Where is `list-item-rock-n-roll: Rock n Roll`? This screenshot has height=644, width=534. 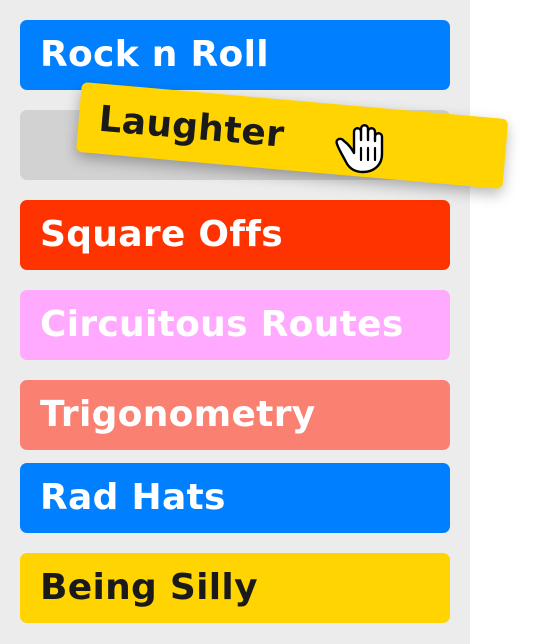
list-item-rock-n-roll: Rock n Roll is located at coordinates (235, 55).